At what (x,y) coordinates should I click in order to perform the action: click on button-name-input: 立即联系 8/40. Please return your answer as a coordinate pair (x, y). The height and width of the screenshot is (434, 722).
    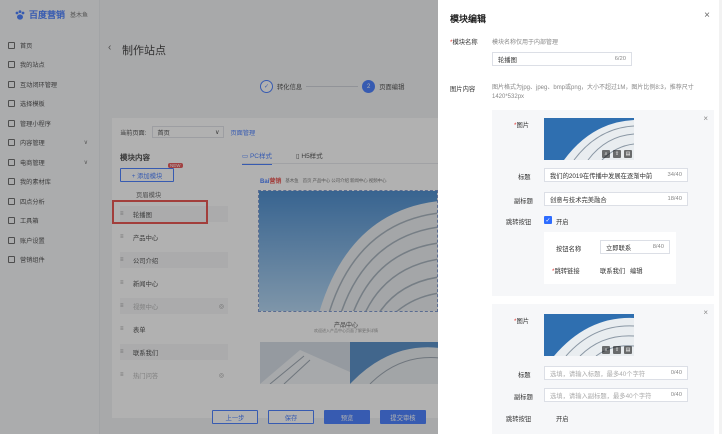
    Looking at the image, I should click on (635, 247).